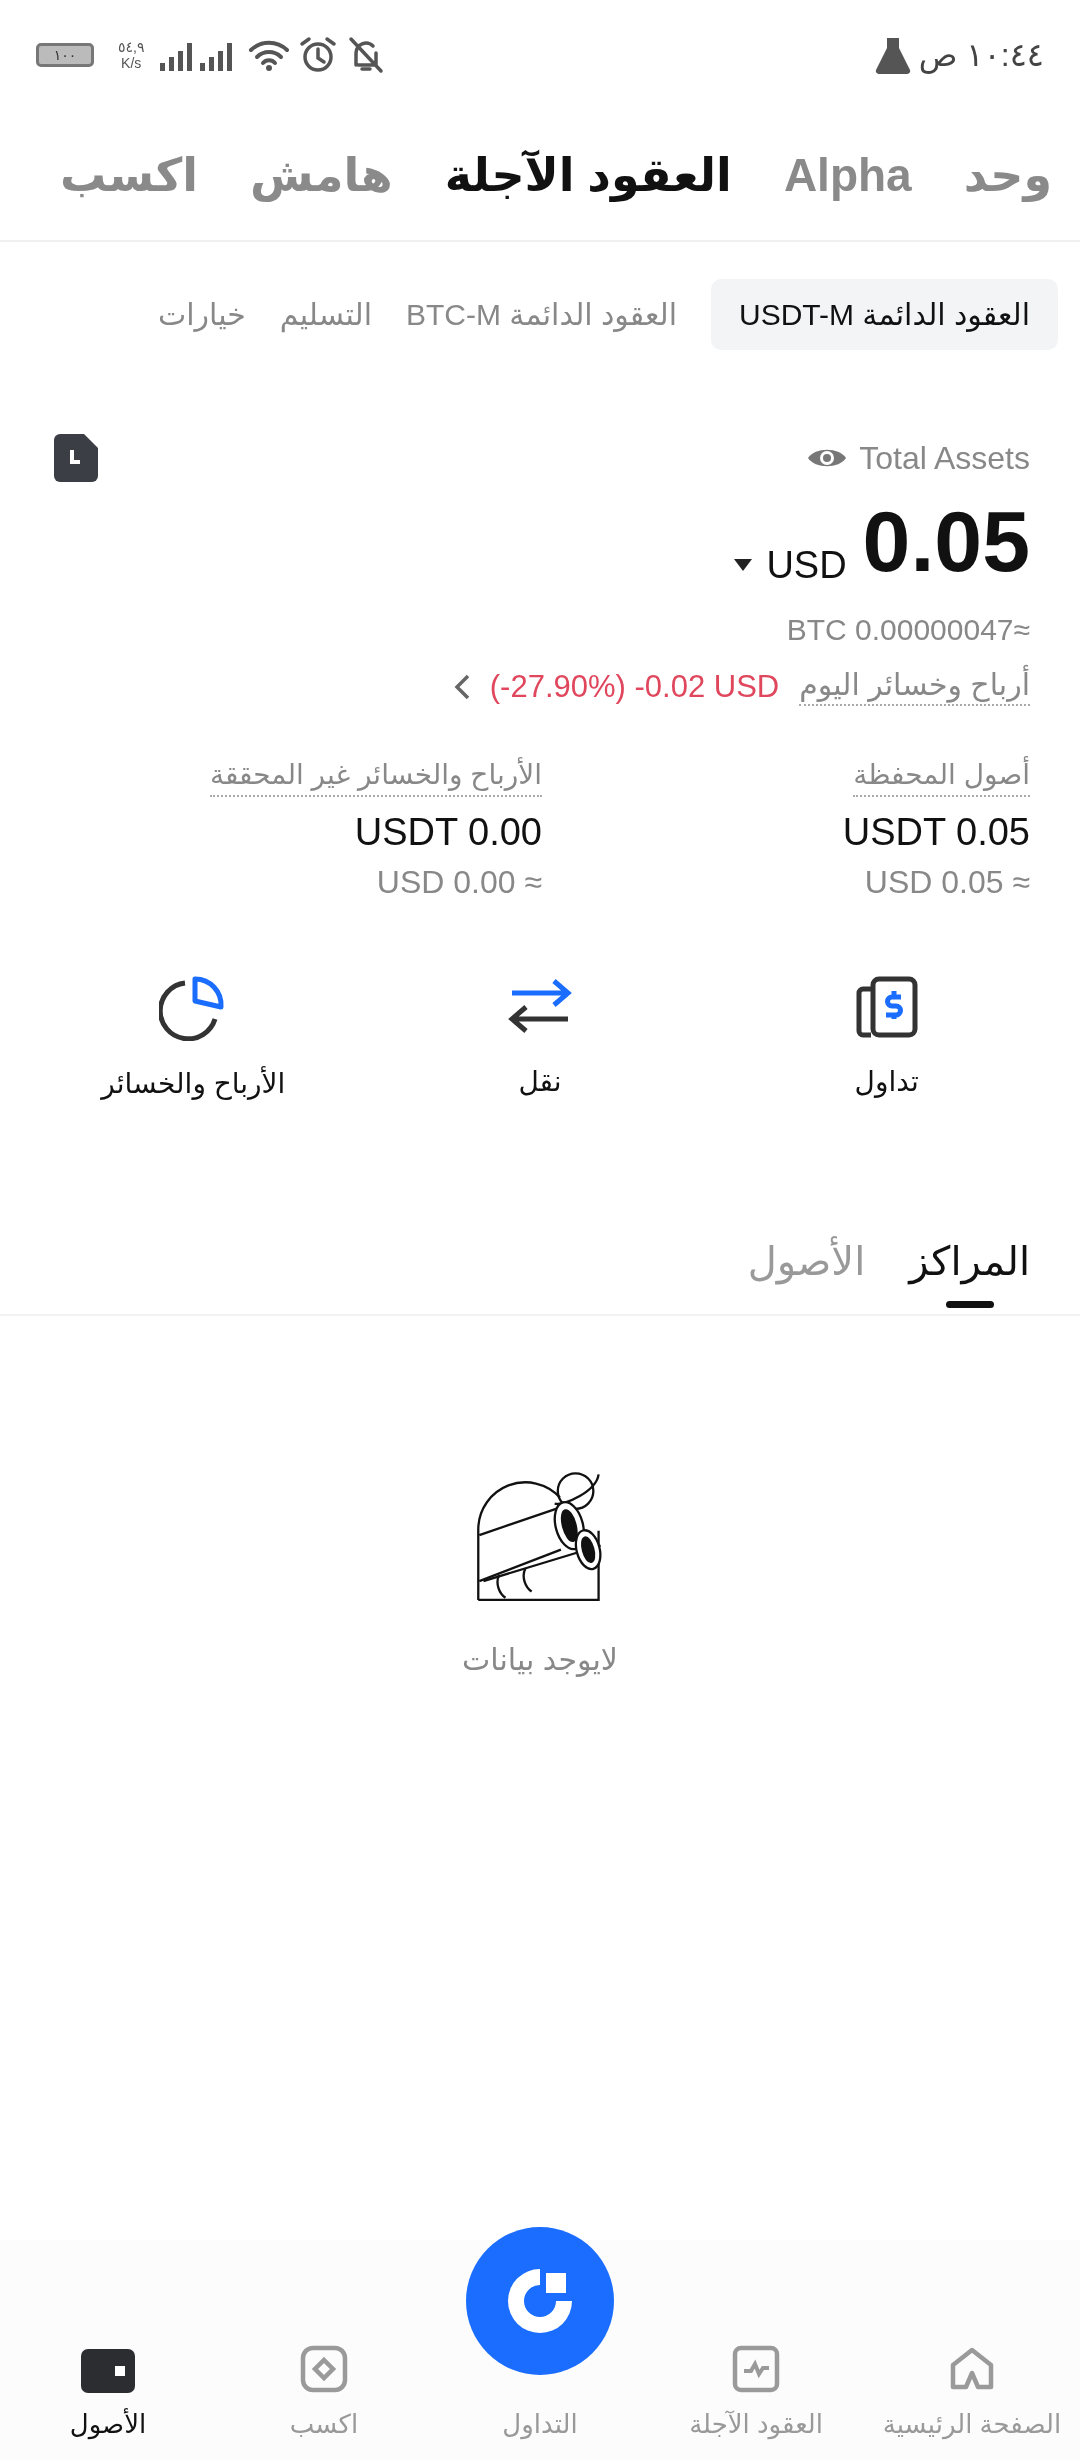  I want to click on clock-time: ١٠:٤٤ ص, so click(981, 55).